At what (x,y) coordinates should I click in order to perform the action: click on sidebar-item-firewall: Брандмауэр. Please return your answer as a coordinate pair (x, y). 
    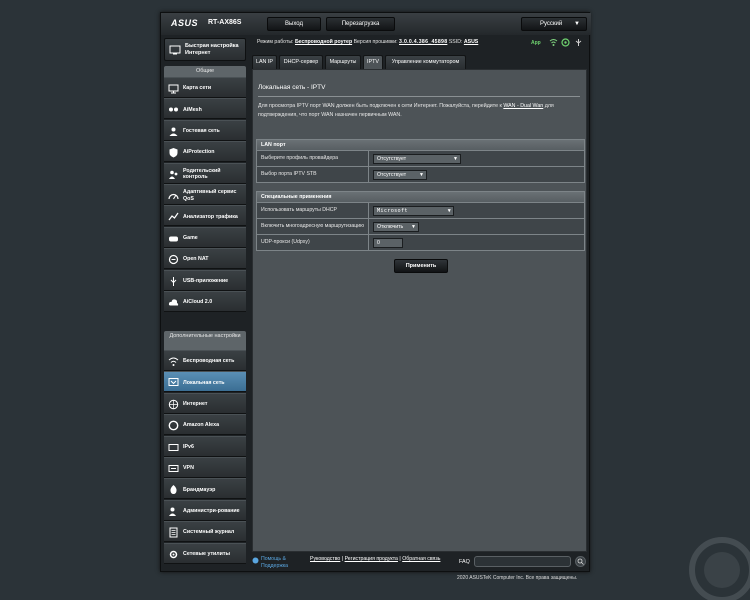
    Looking at the image, I should click on (205, 489).